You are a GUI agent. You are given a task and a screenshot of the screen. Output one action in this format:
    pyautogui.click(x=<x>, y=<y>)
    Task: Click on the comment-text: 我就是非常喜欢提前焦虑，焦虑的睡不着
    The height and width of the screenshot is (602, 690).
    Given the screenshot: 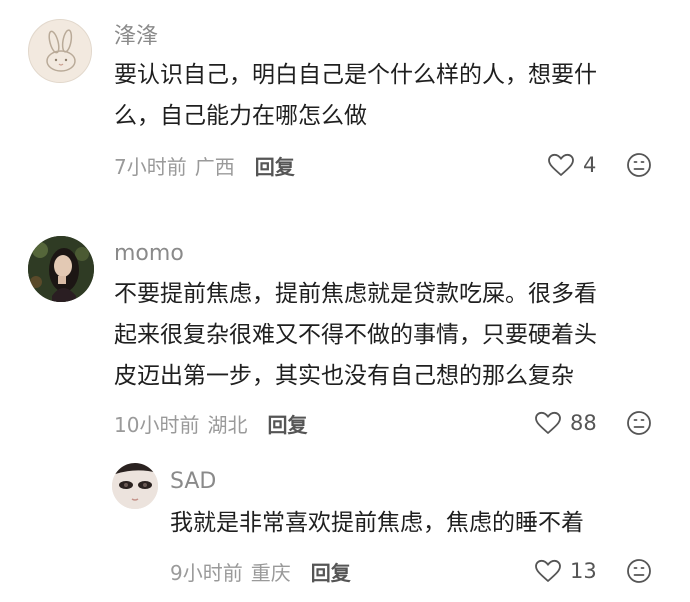 What is the action you would take?
    pyautogui.click(x=377, y=523)
    